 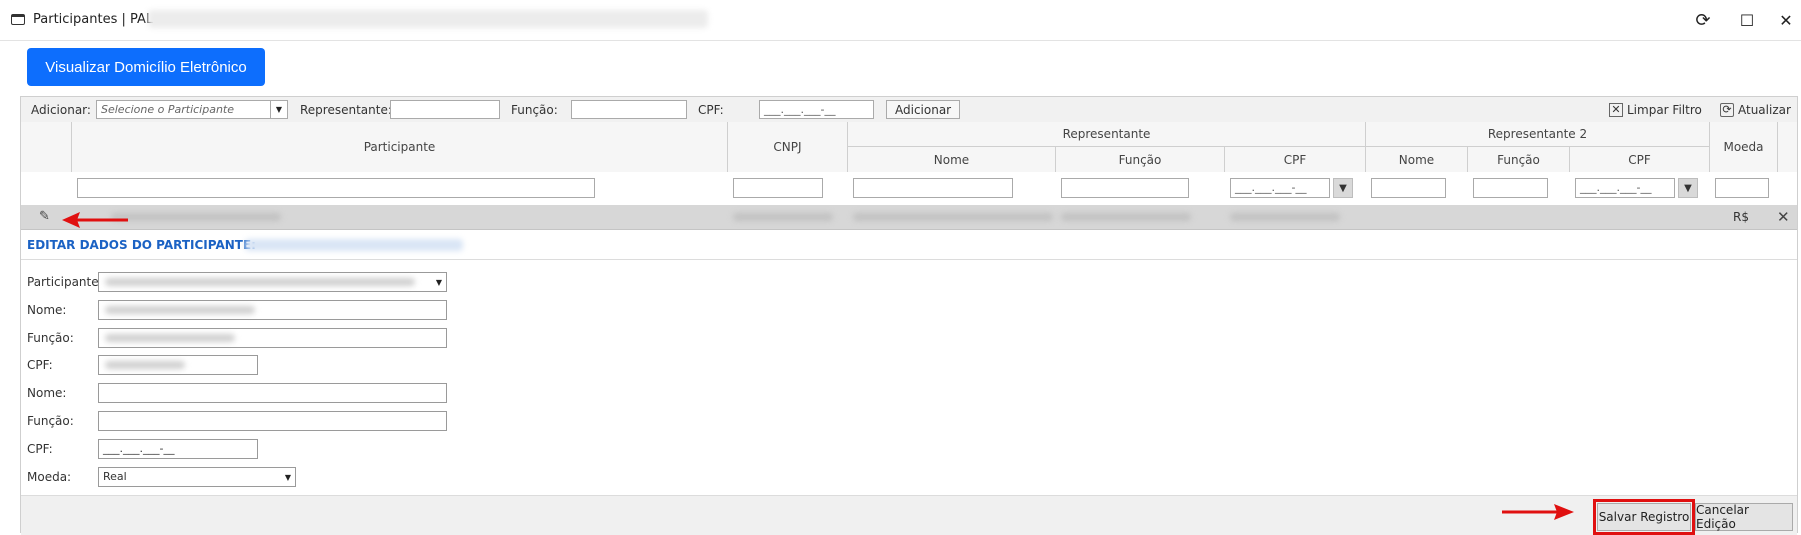 What do you see at coordinates (1538, 512) in the screenshot?
I see `annotation-arrow-right` at bounding box center [1538, 512].